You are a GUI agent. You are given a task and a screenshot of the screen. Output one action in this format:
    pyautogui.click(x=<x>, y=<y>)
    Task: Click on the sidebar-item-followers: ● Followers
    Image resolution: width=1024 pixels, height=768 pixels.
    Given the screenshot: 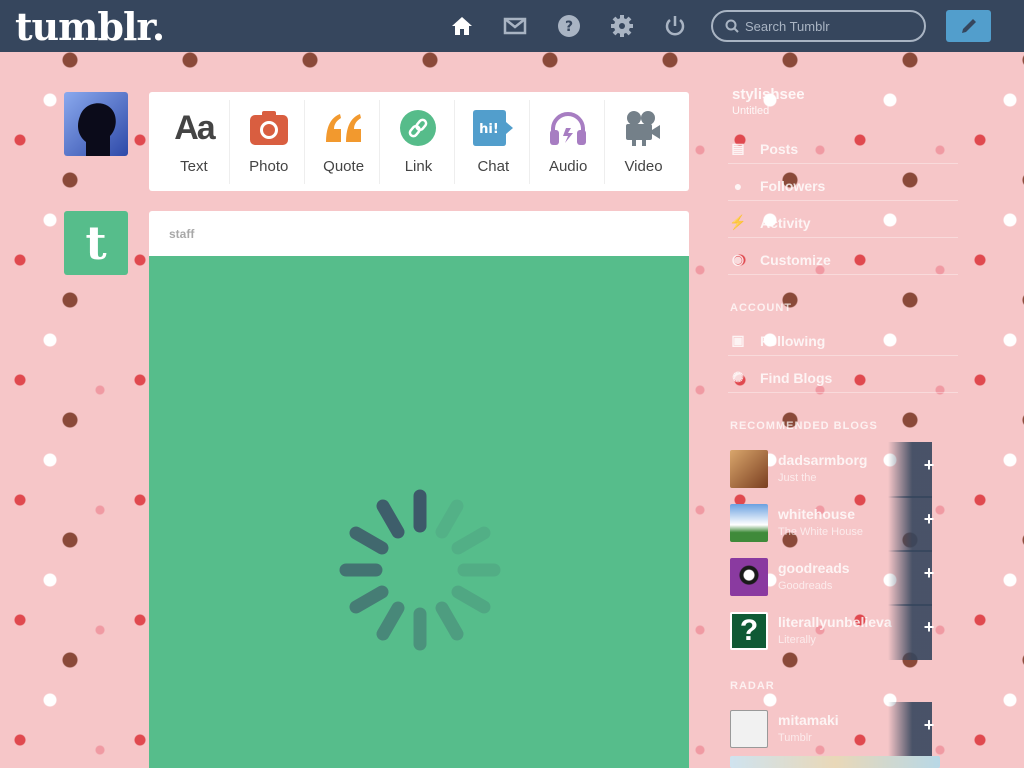 What is the action you would take?
    pyautogui.click(x=843, y=186)
    